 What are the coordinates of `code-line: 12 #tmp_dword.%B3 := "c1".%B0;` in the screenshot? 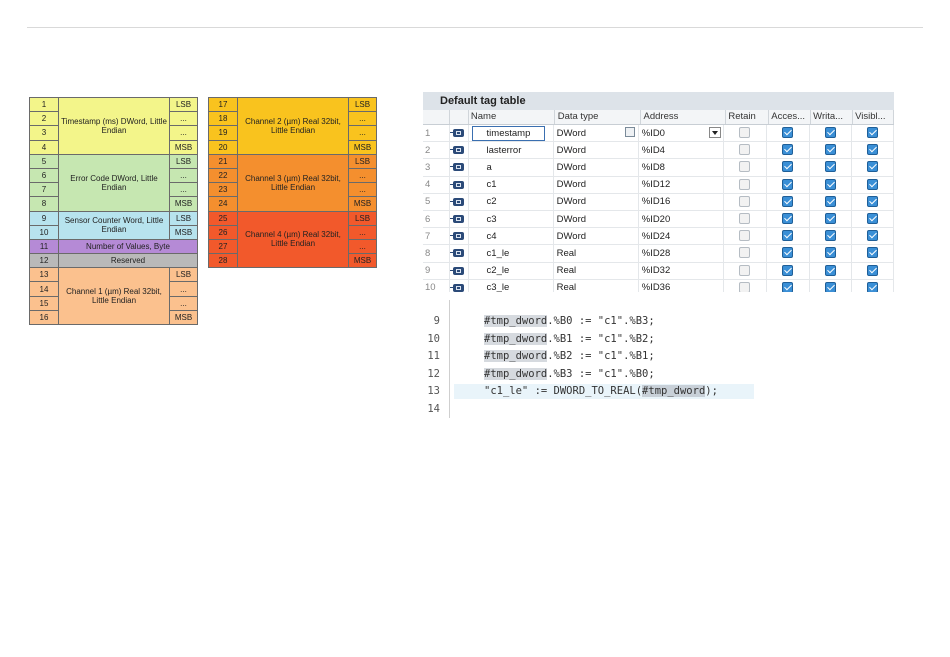 It's located at (603, 375).